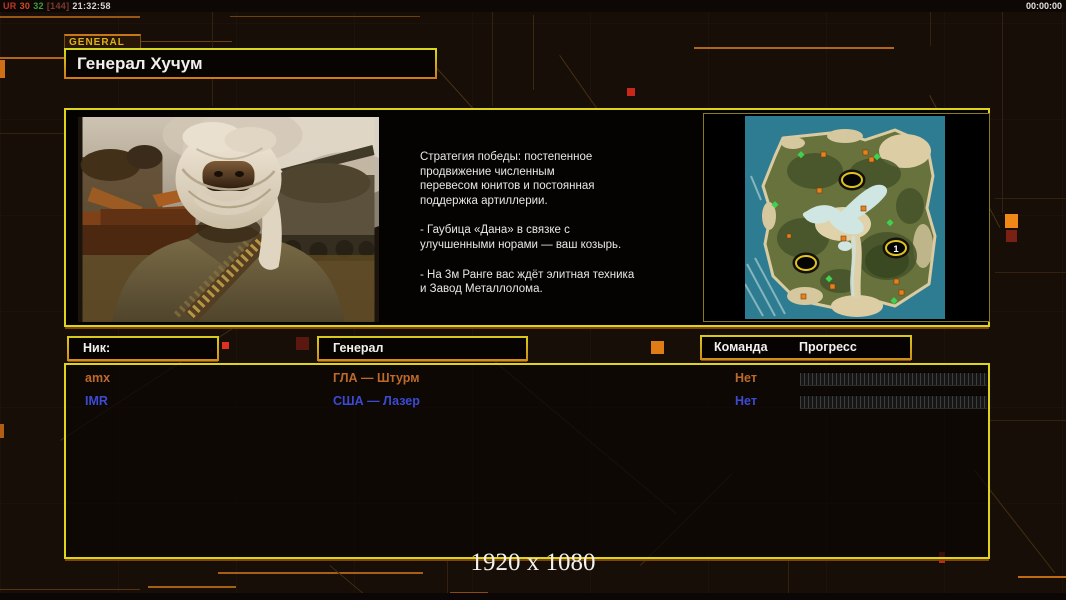 Image resolution: width=1066 pixels, height=600 pixels. Describe the element at coordinates (376, 401) in the screenshot. I see `player-general: США — Лазер` at that location.